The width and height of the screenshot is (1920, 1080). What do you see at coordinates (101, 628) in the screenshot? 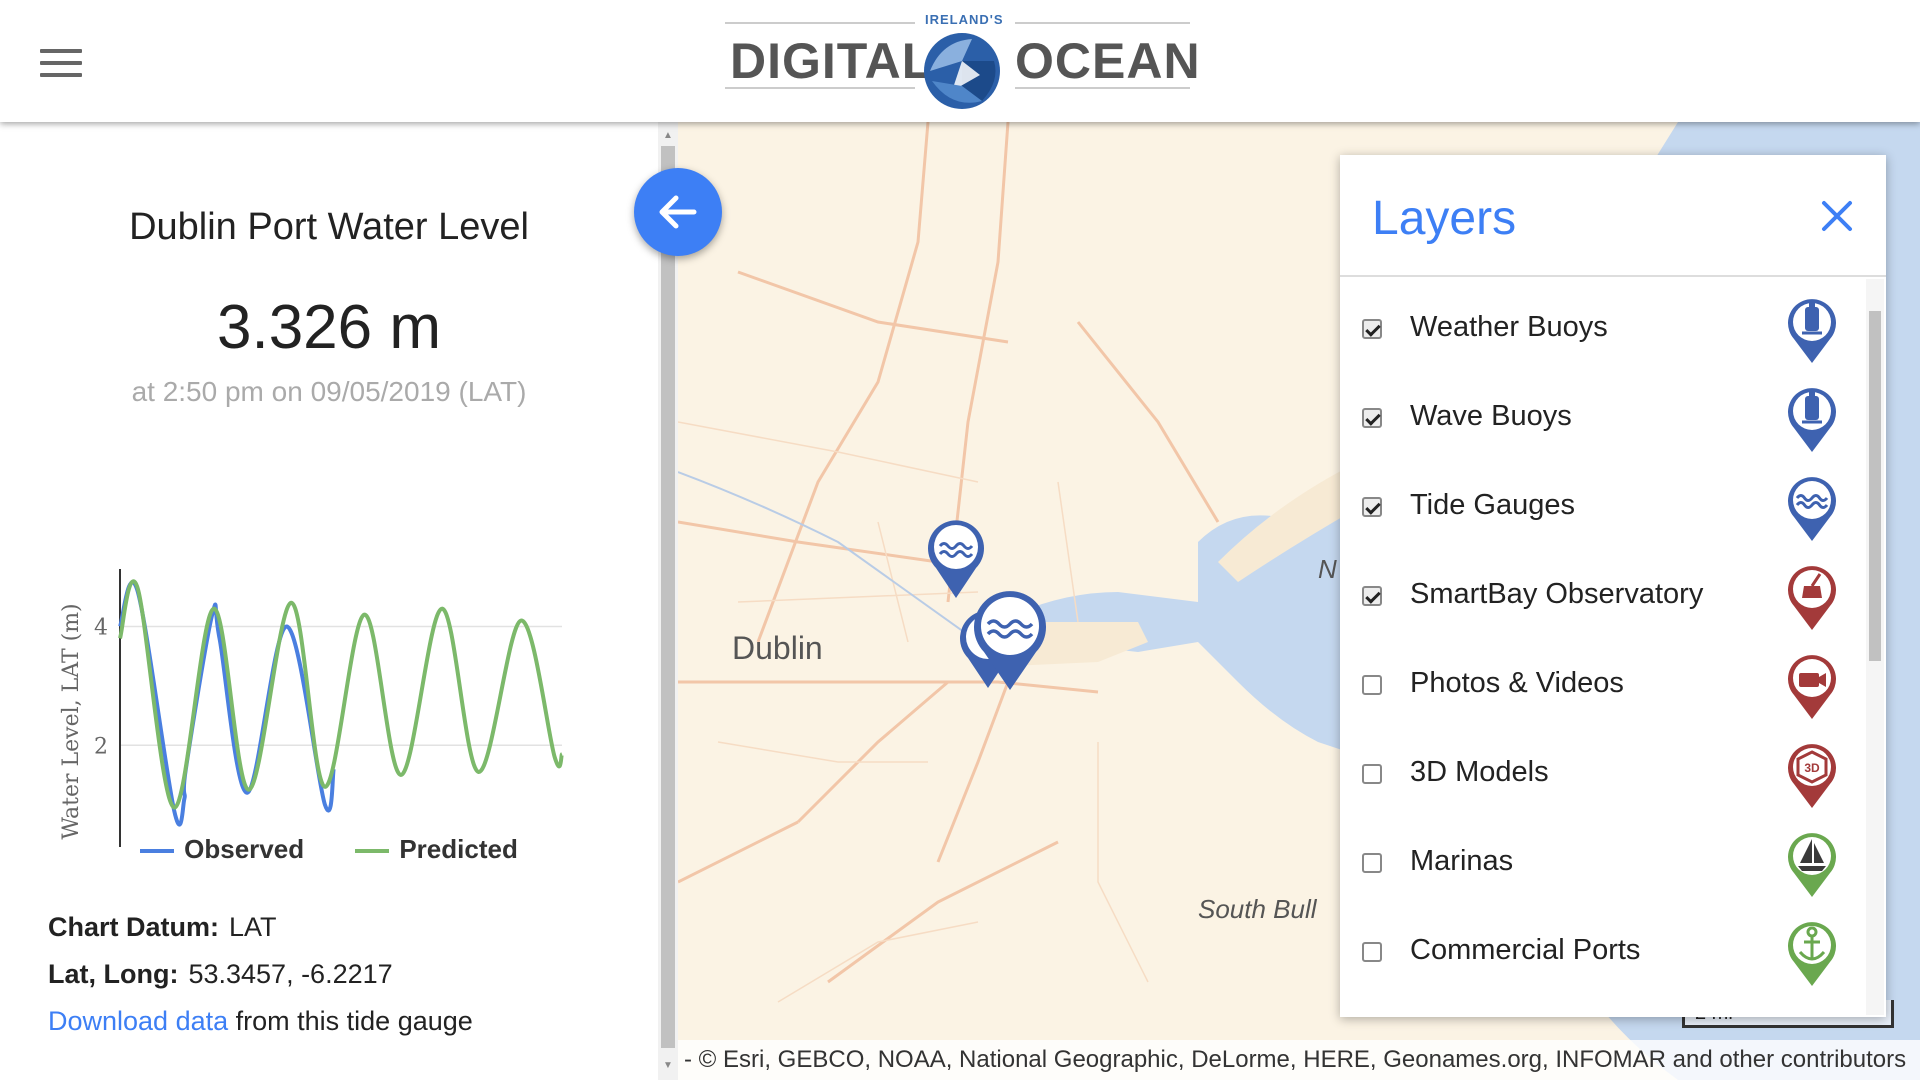
I see `y-tick-label: 4` at bounding box center [101, 628].